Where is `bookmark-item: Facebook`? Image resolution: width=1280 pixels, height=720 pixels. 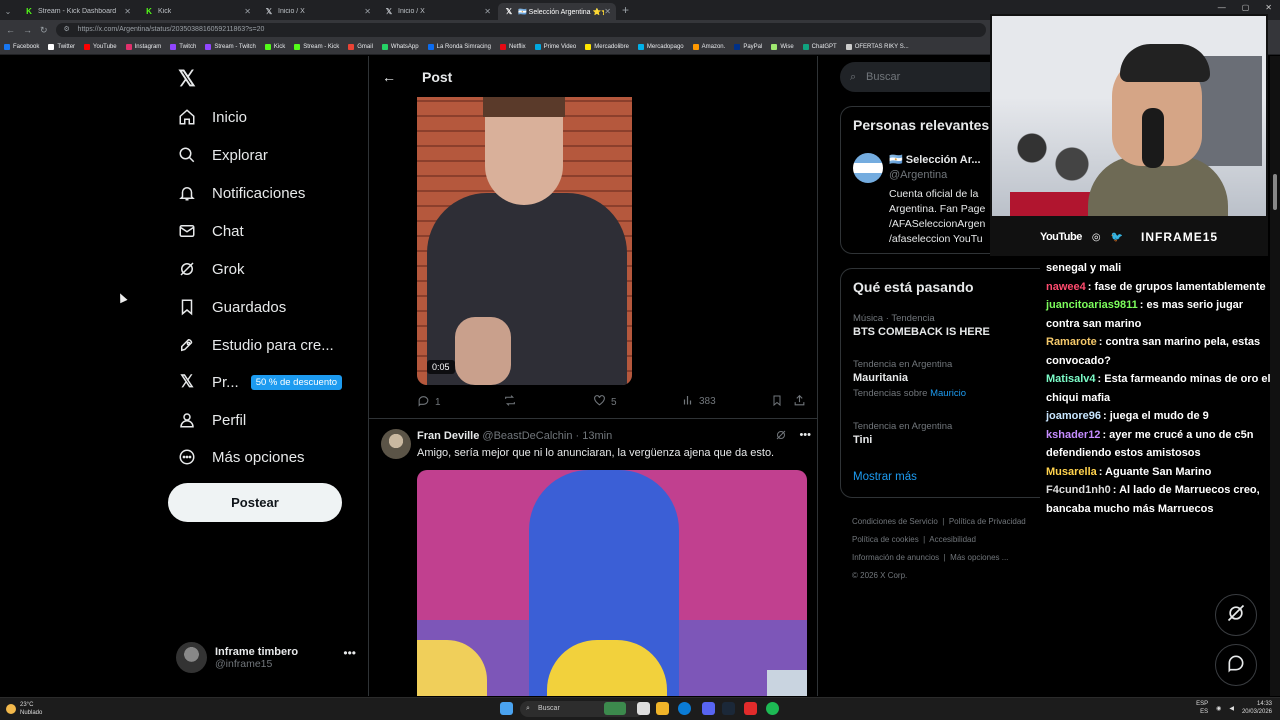 bookmark-item: Facebook is located at coordinates (21, 47).